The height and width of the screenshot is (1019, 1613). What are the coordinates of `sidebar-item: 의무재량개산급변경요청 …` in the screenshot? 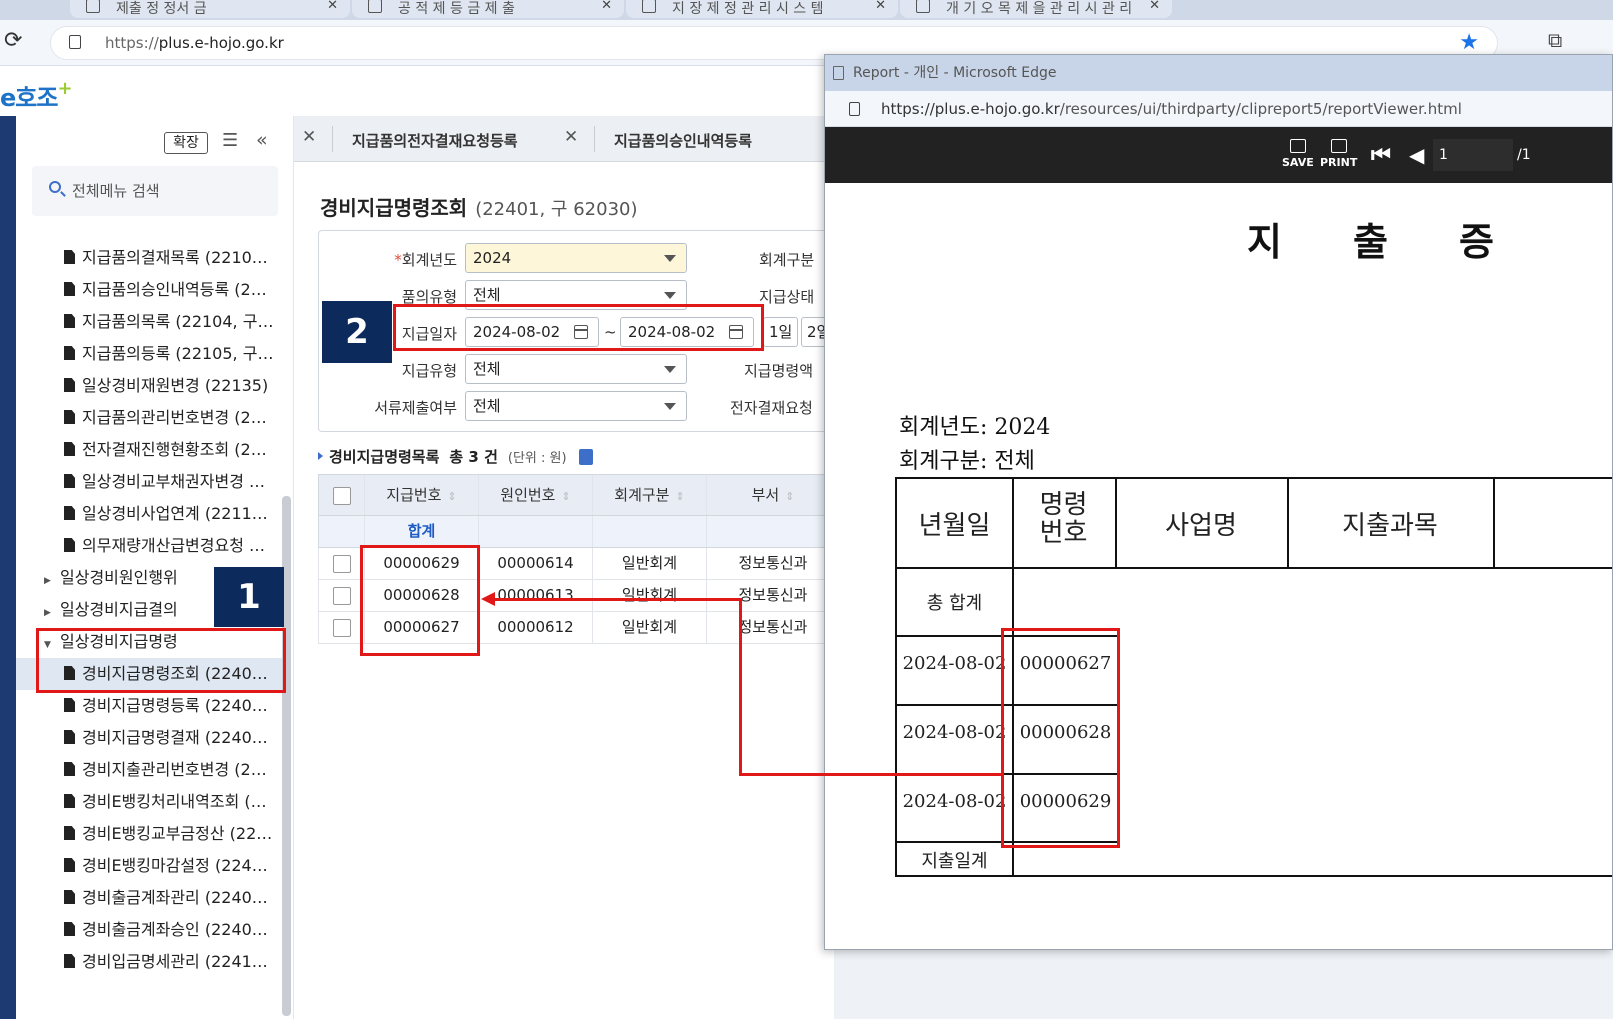 It's located at (151, 546).